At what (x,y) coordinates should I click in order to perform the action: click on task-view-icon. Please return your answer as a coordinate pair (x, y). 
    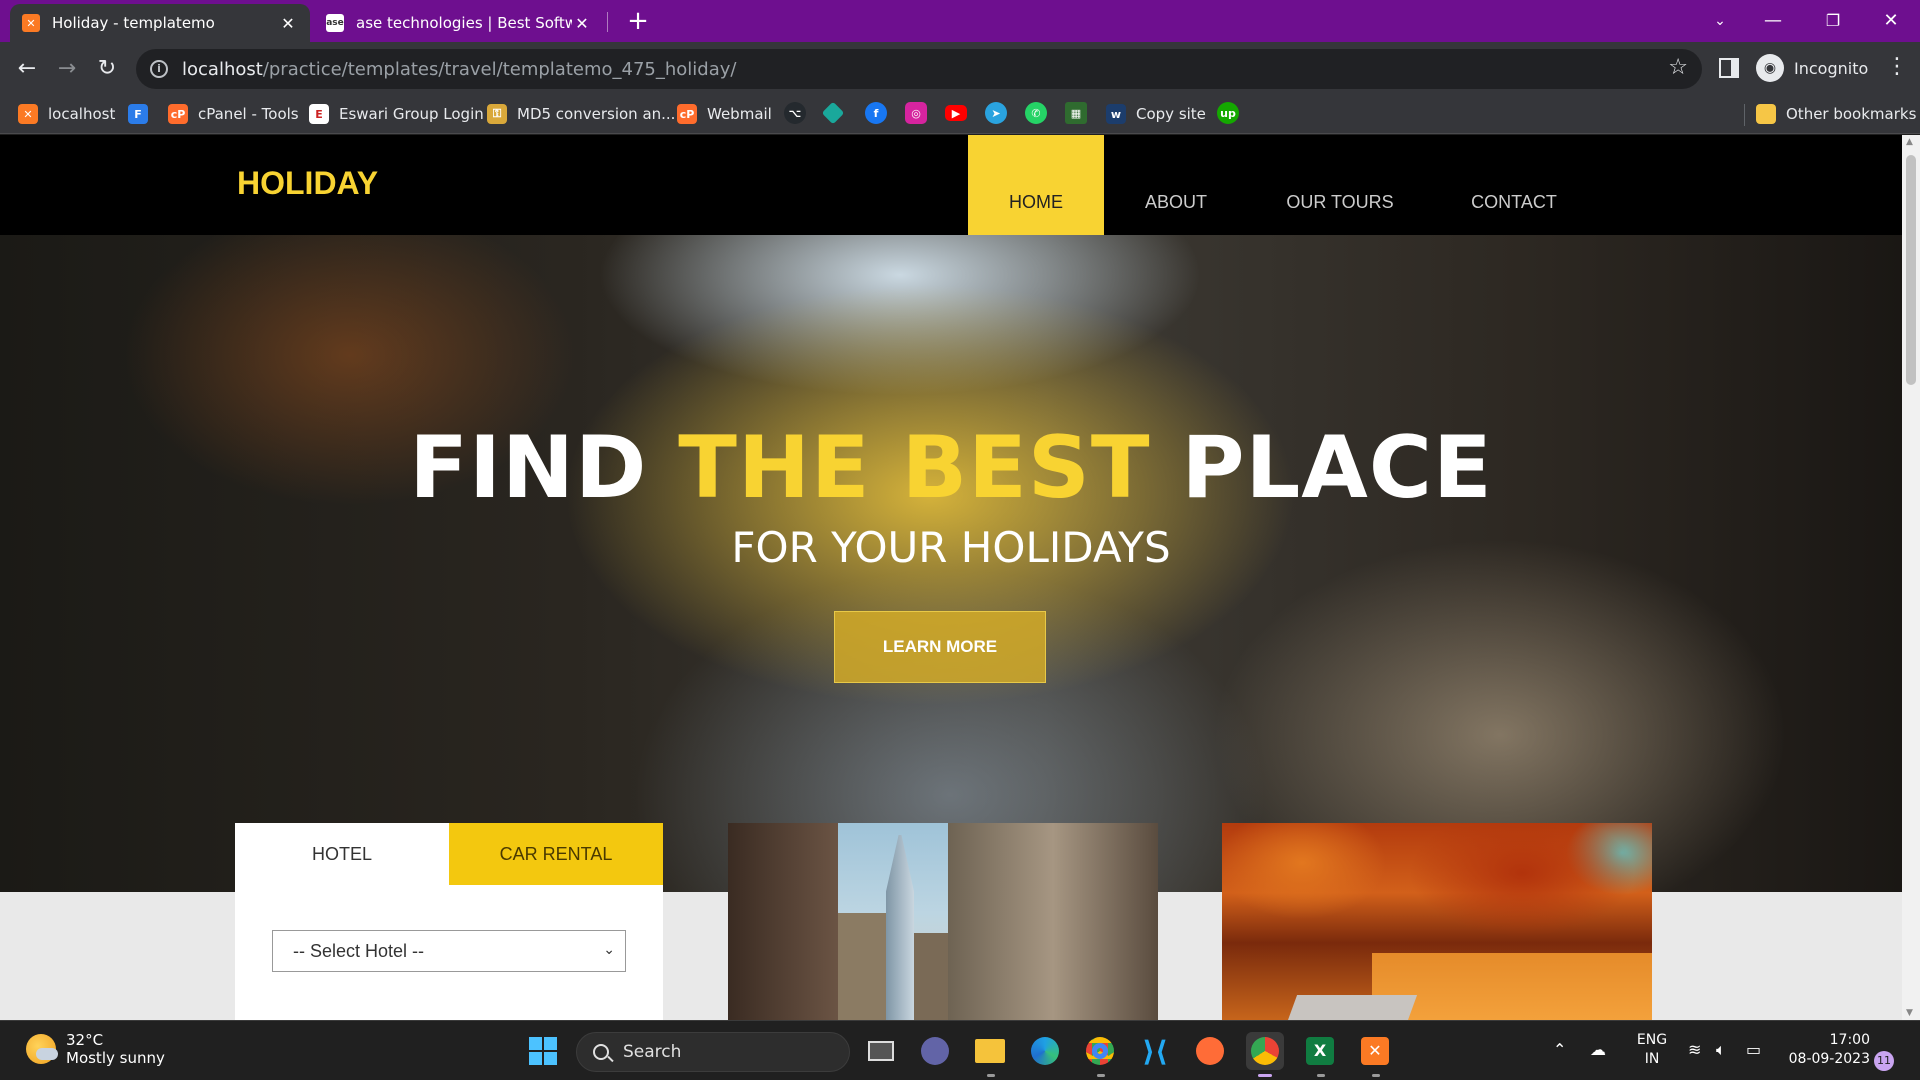
    Looking at the image, I should click on (881, 1051).